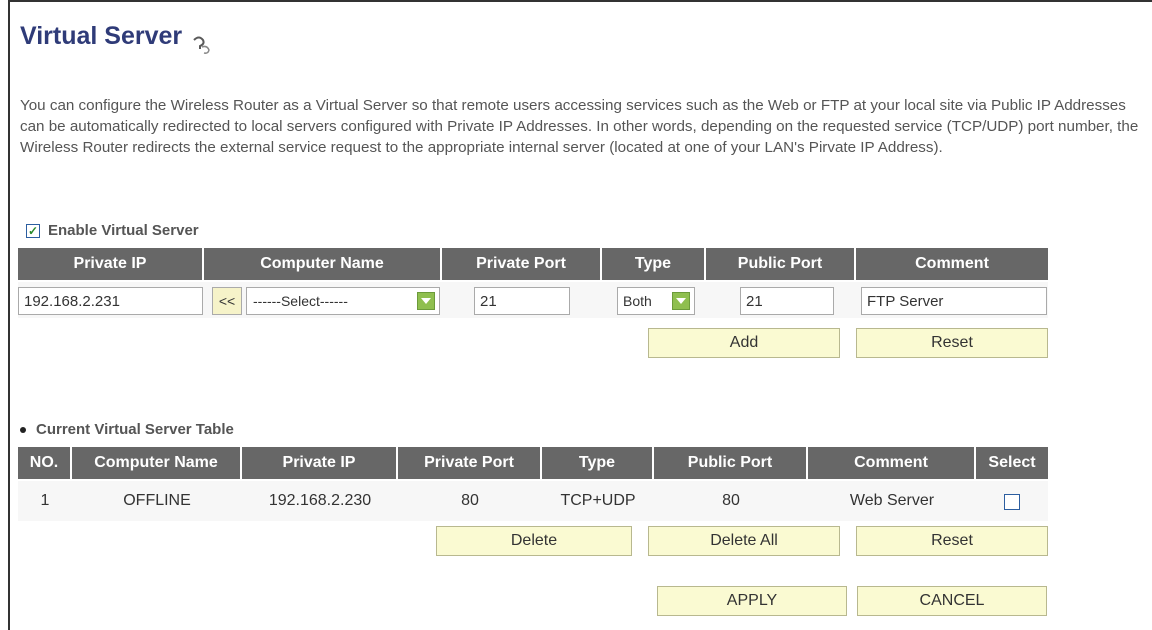 Image resolution: width=1152 pixels, height=630 pixels. What do you see at coordinates (731, 500) in the screenshot?
I see `row-public-port: 80` at bounding box center [731, 500].